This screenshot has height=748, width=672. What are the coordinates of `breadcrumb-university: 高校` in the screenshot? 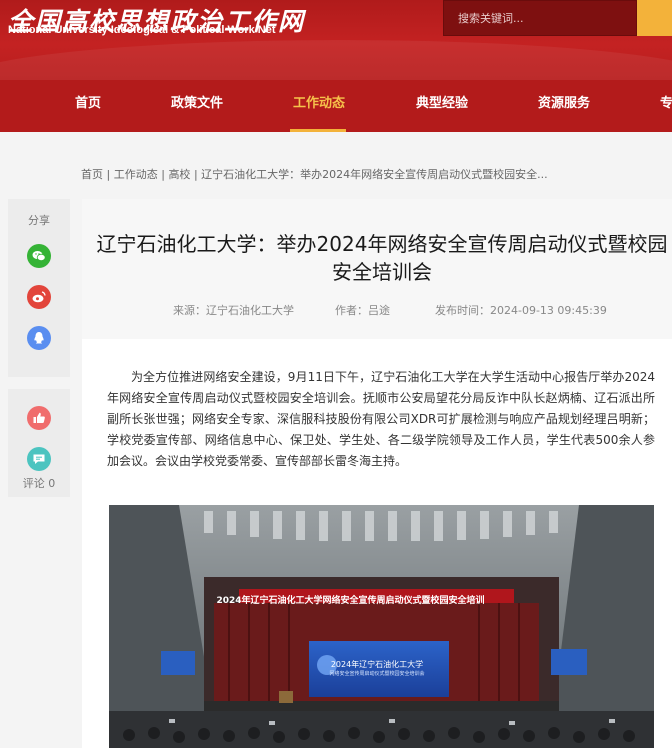 It's located at (179, 174).